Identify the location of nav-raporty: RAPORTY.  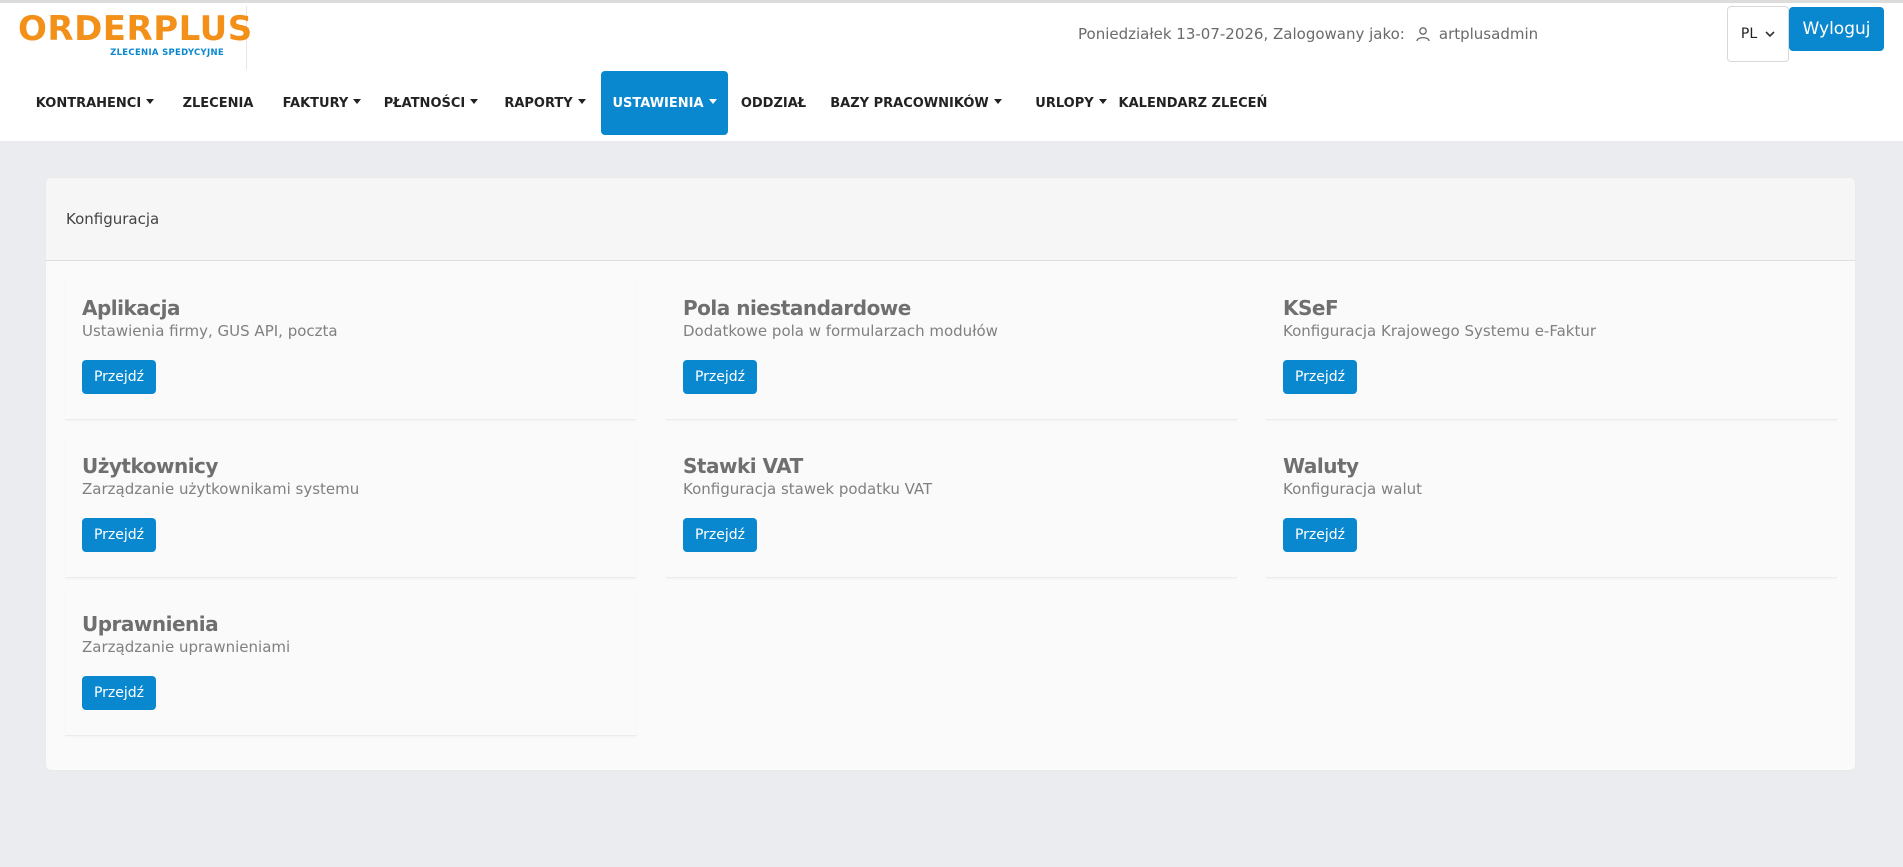
(545, 103).